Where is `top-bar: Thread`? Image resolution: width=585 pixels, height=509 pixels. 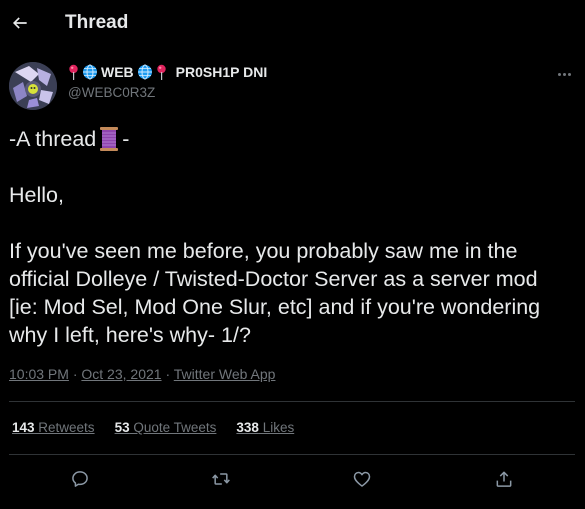 top-bar: Thread is located at coordinates (292, 23).